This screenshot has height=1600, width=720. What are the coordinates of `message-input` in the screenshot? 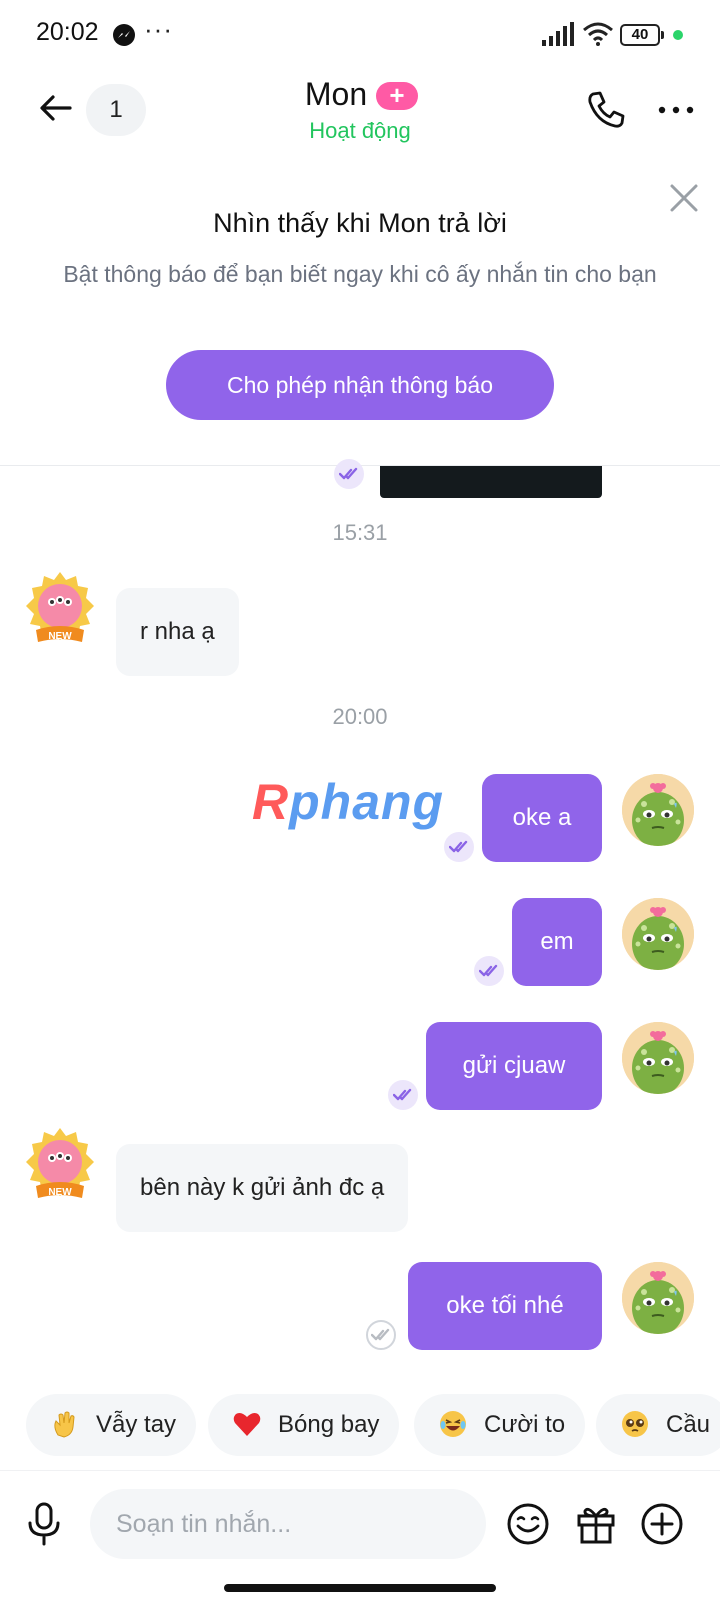 It's located at (288, 1524).